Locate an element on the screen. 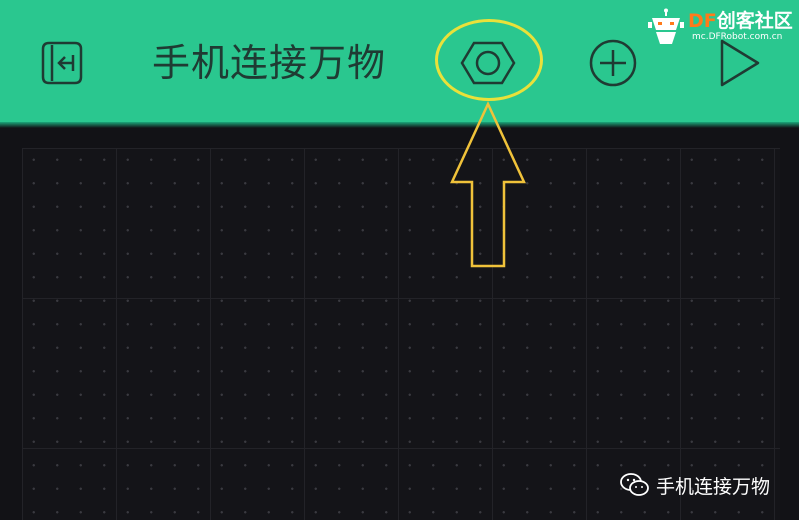 The height and width of the screenshot is (520, 799). pointer-arrow-icon is located at coordinates (488, 184).